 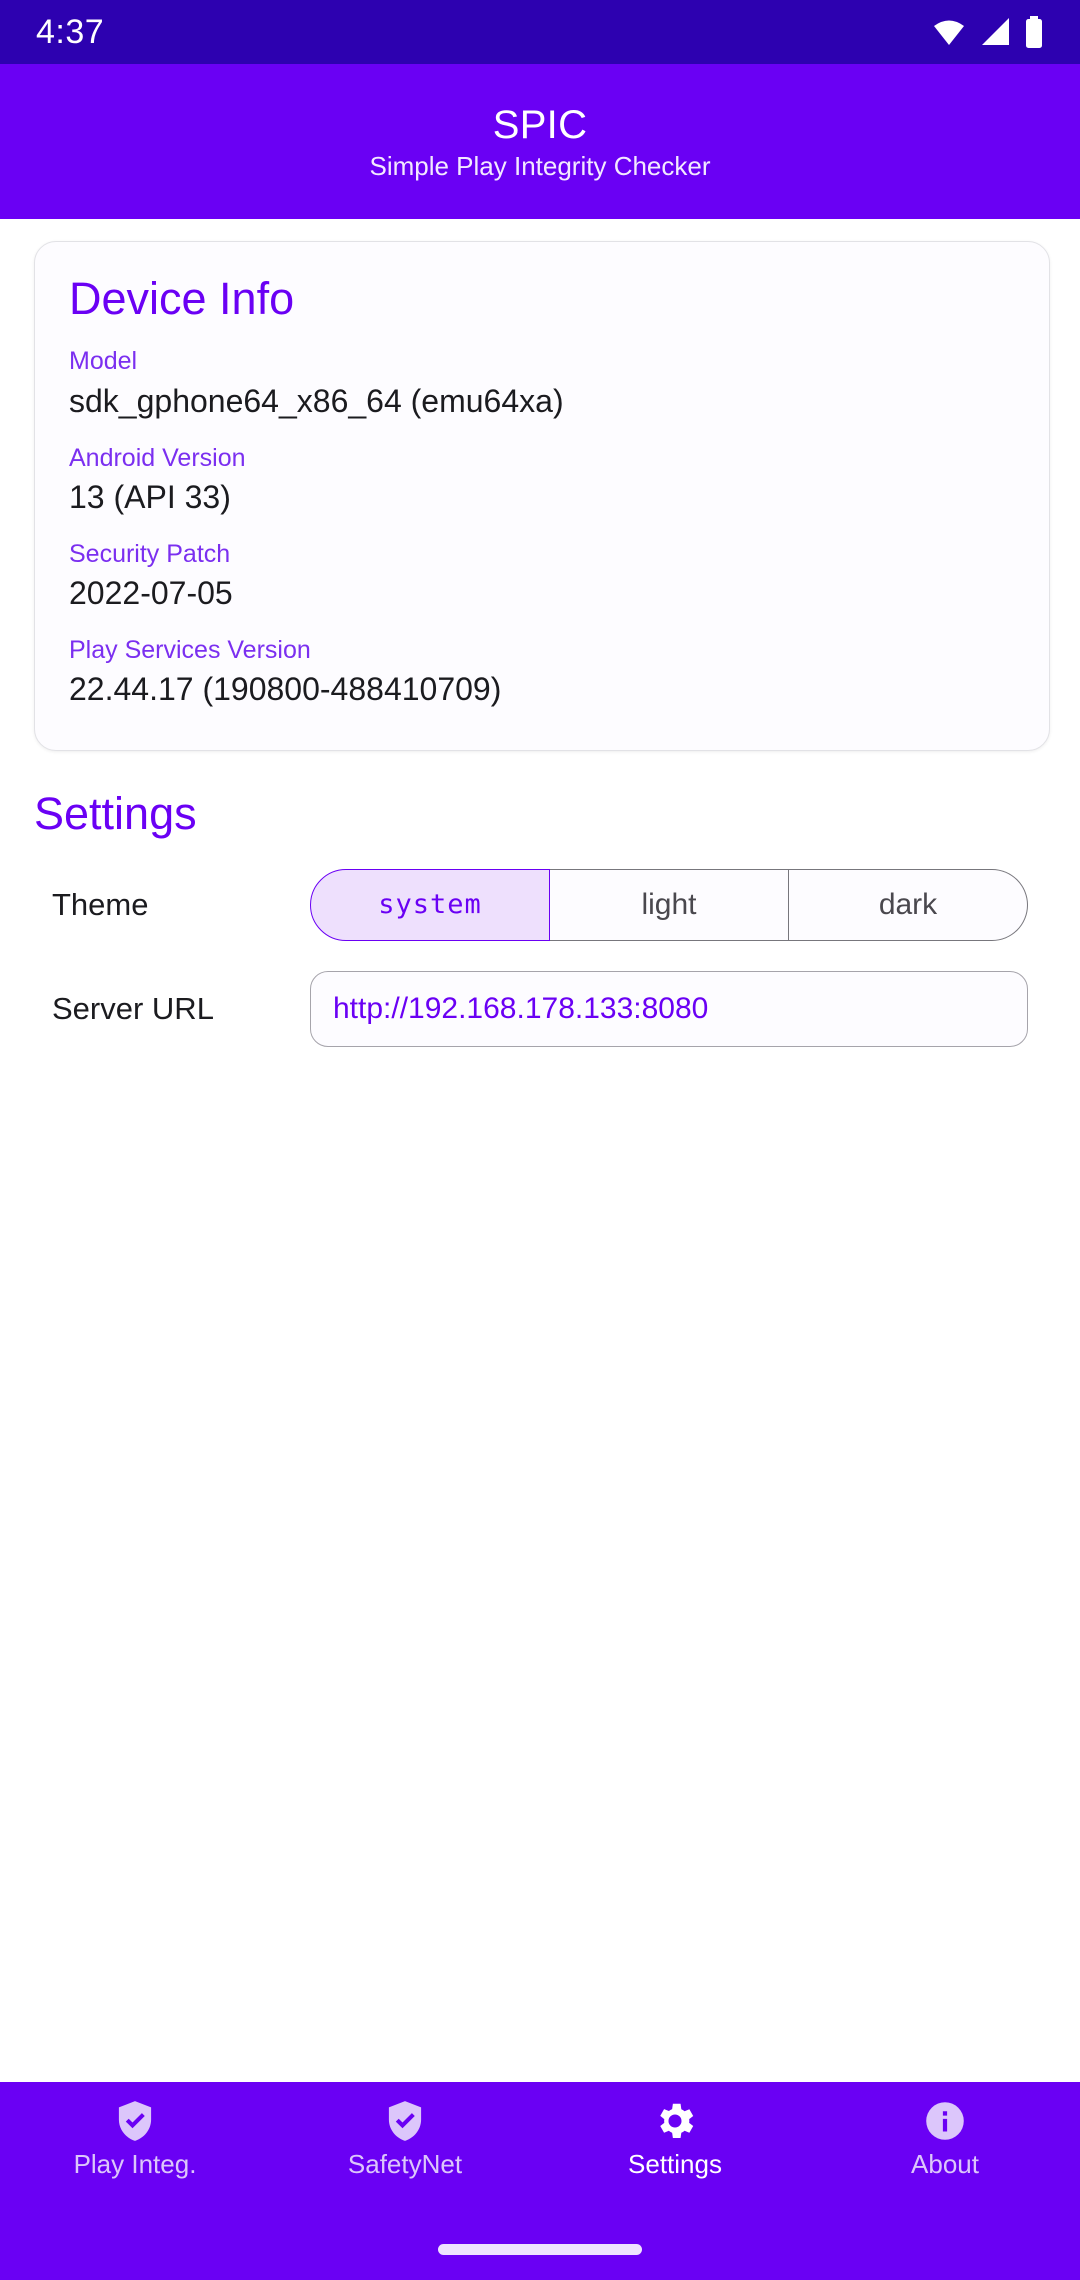 I want to click on info-value: 2022-07-05, so click(x=151, y=593).